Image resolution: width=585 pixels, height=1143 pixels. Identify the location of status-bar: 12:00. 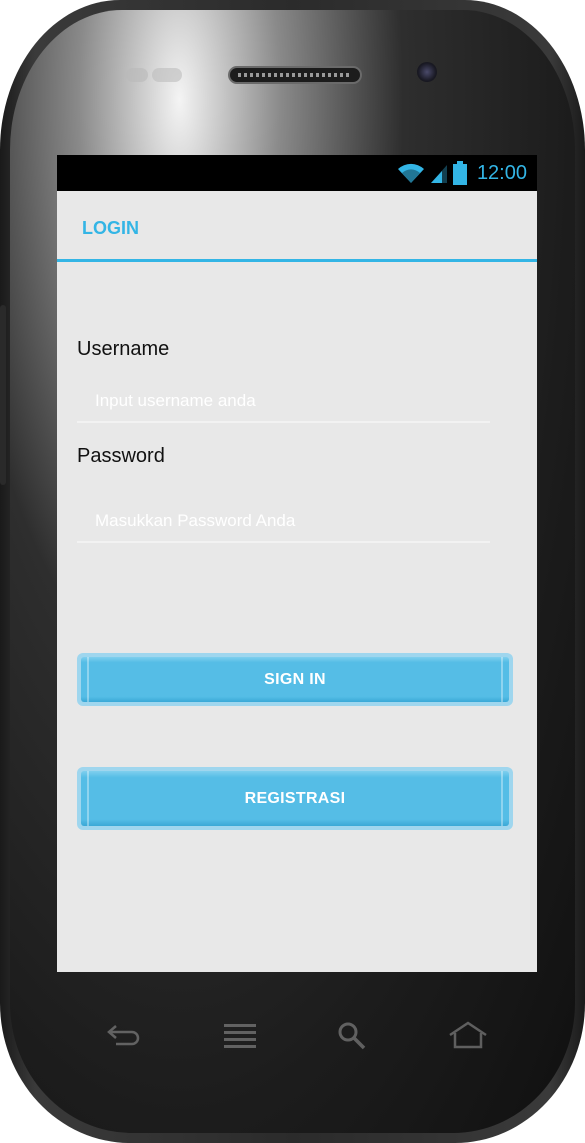
(297, 173).